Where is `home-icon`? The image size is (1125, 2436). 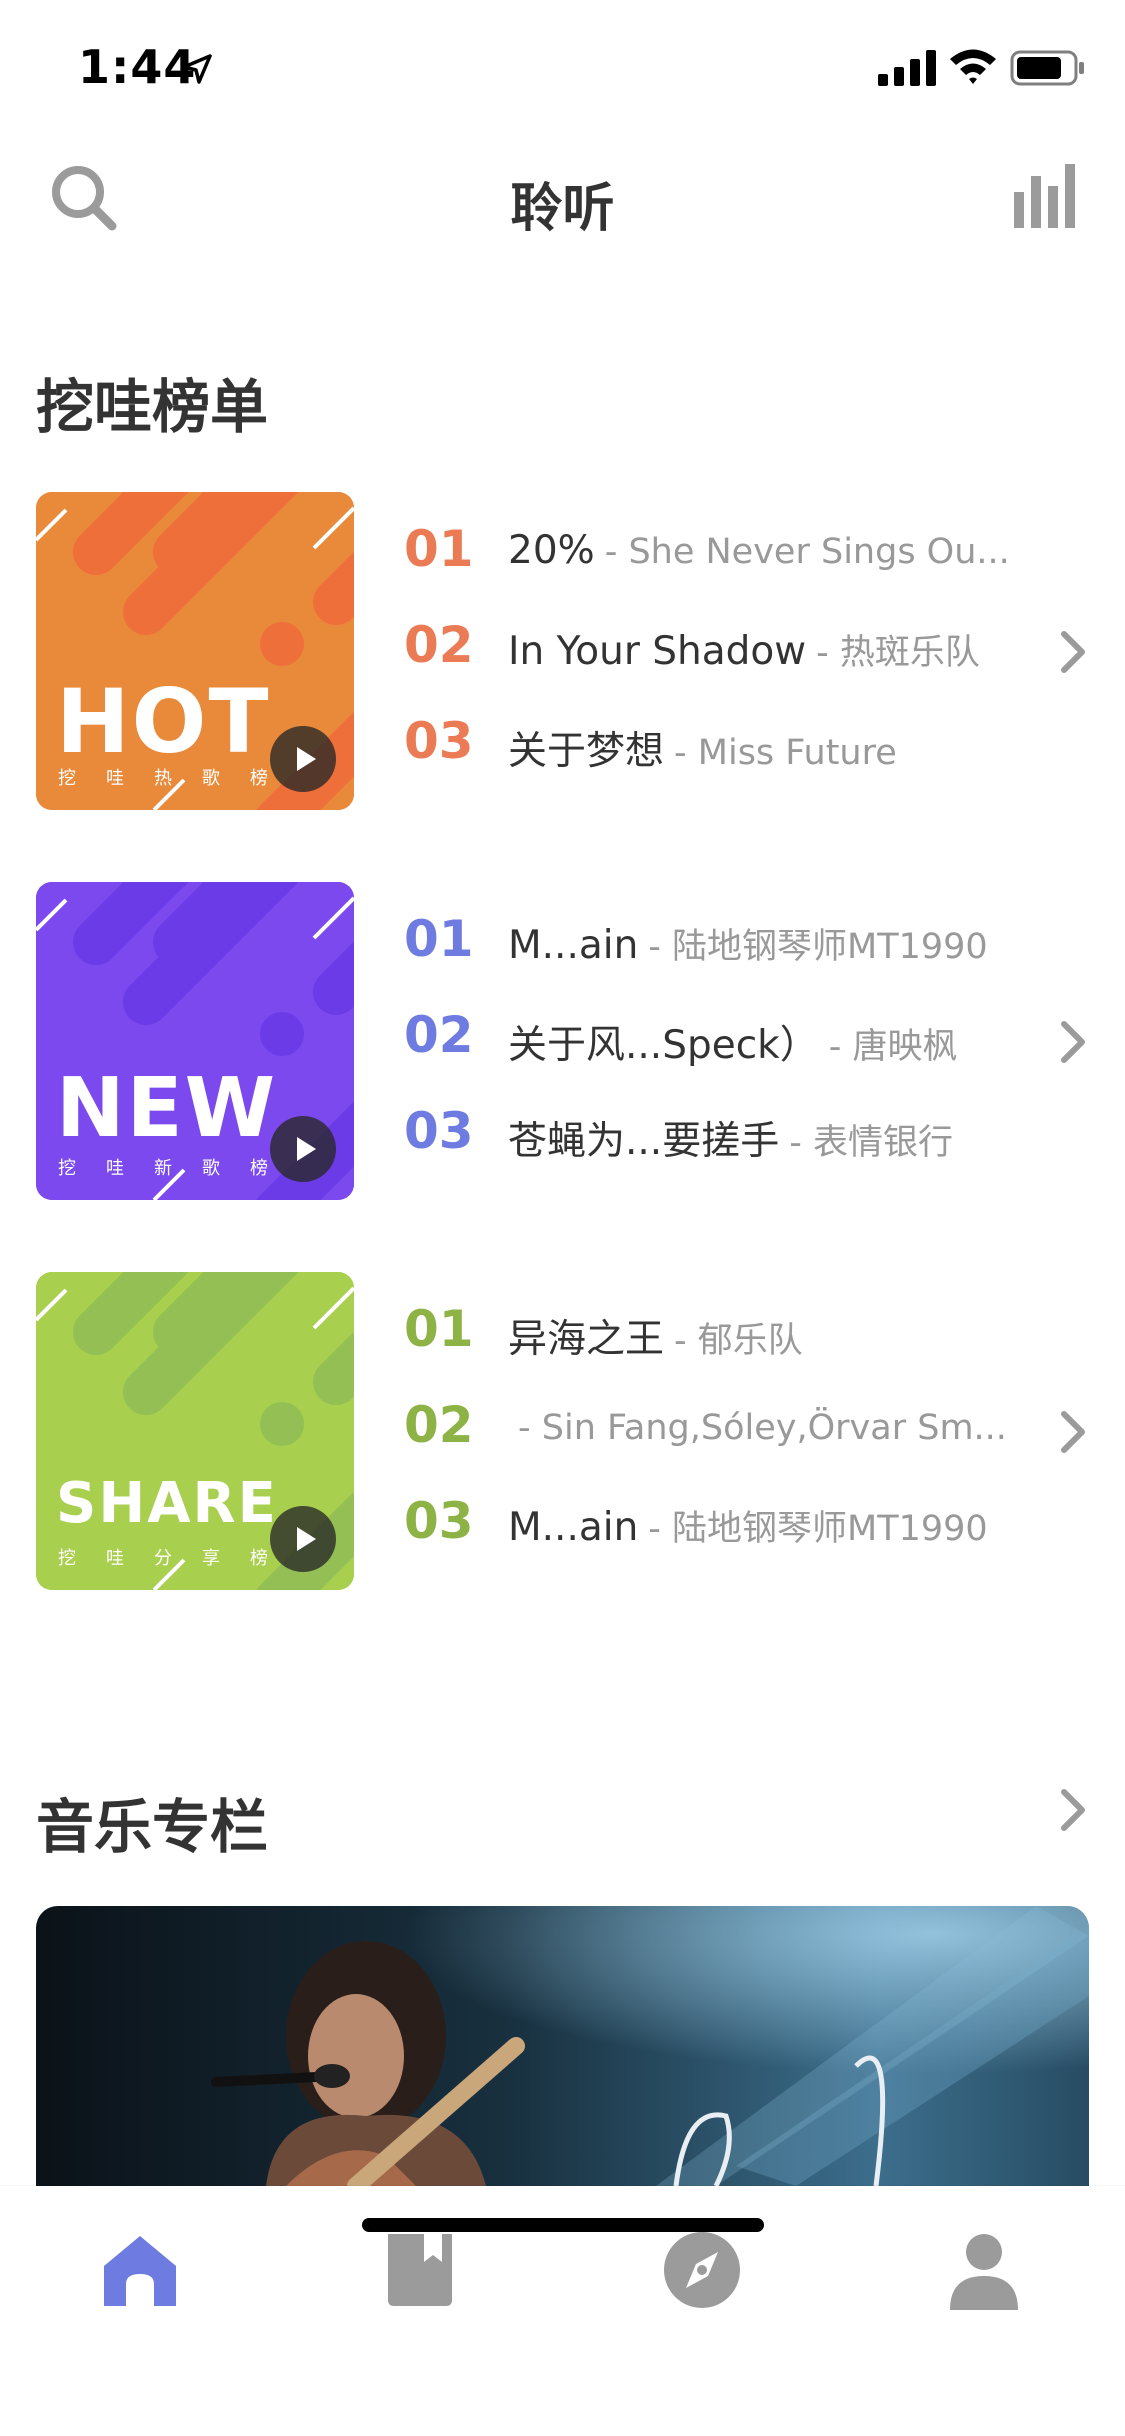
home-icon is located at coordinates (140, 2270).